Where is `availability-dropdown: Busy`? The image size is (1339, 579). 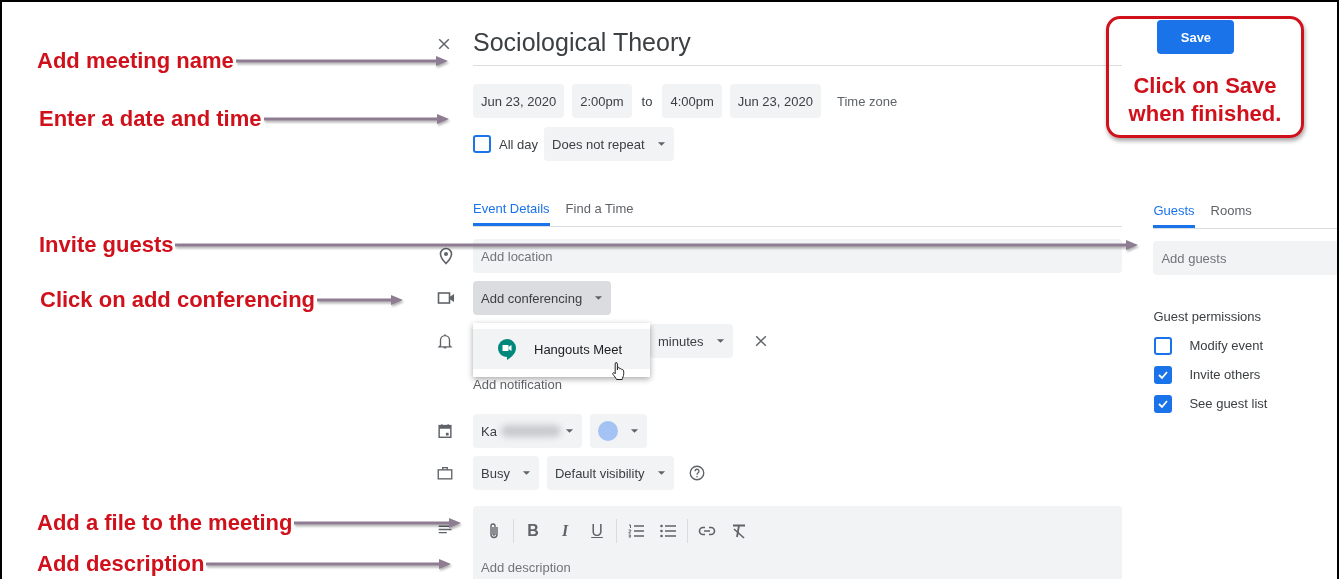
availability-dropdown: Busy is located at coordinates (506, 473).